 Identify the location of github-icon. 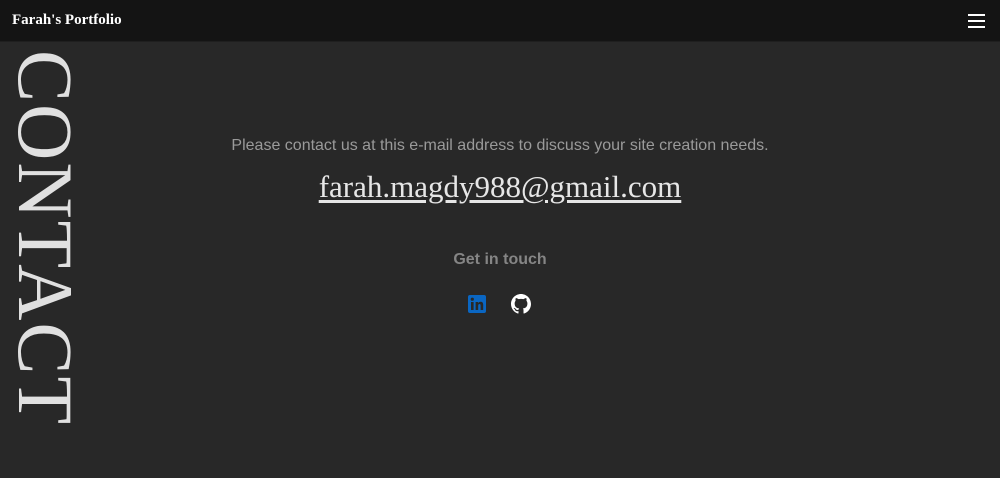
(521, 304).